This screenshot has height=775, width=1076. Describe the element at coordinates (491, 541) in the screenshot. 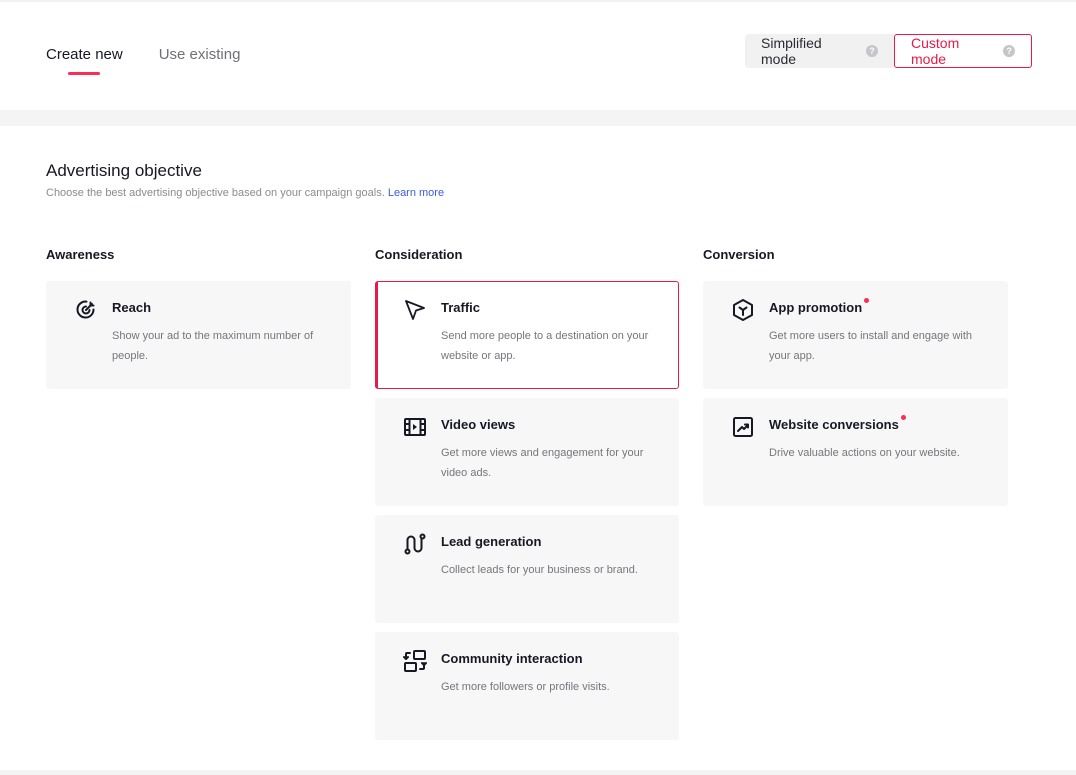

I see `objective-title: Lead generation` at that location.